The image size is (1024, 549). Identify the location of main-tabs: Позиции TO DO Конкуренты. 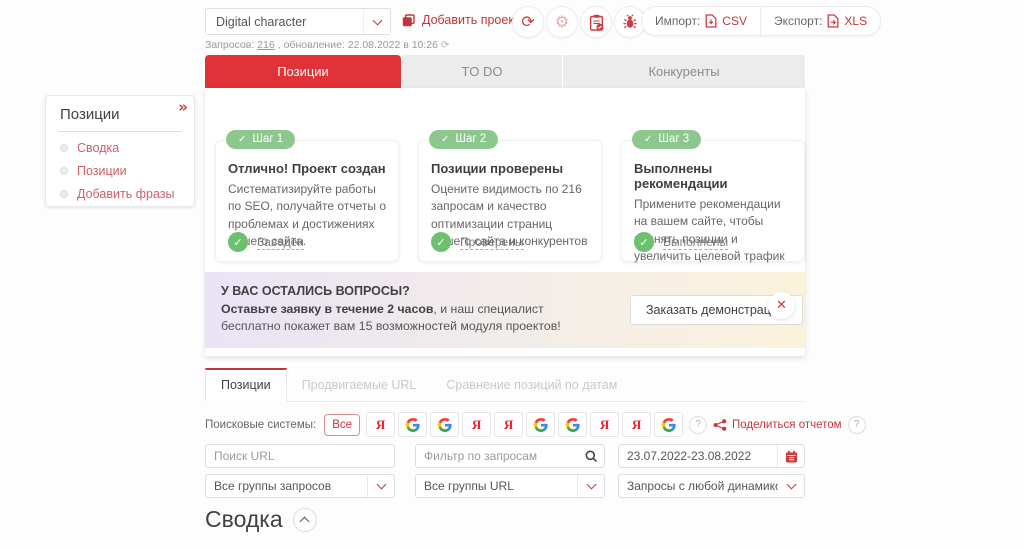
(505, 71).